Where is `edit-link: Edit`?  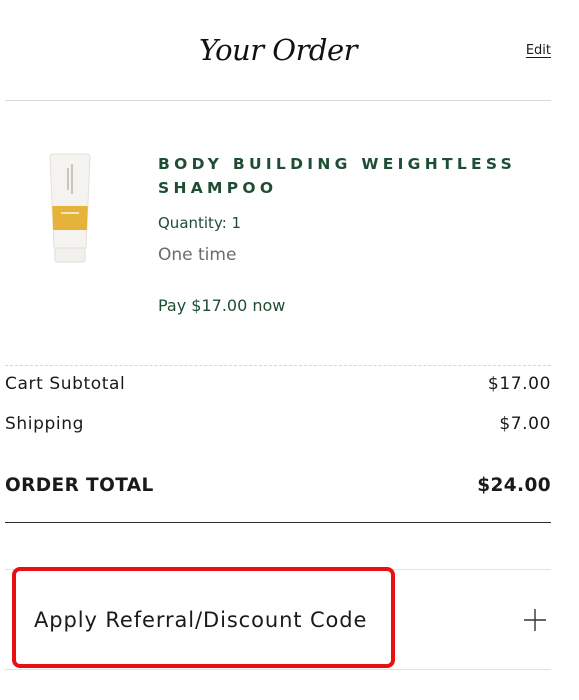
edit-link: Edit is located at coordinates (538, 51).